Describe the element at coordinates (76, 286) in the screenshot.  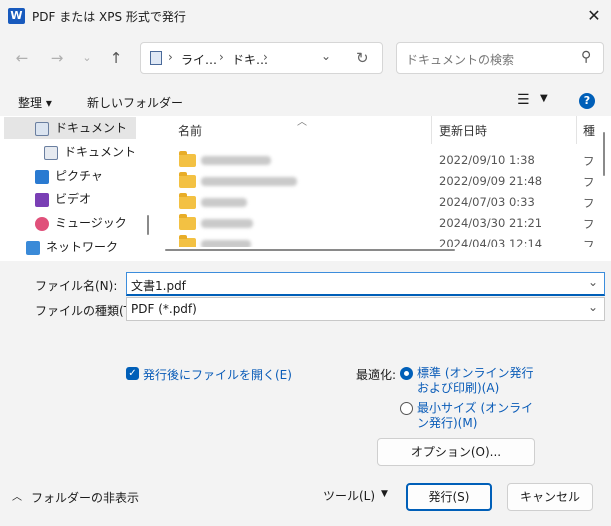
I see `filename-label: ファイル名(N):` at that location.